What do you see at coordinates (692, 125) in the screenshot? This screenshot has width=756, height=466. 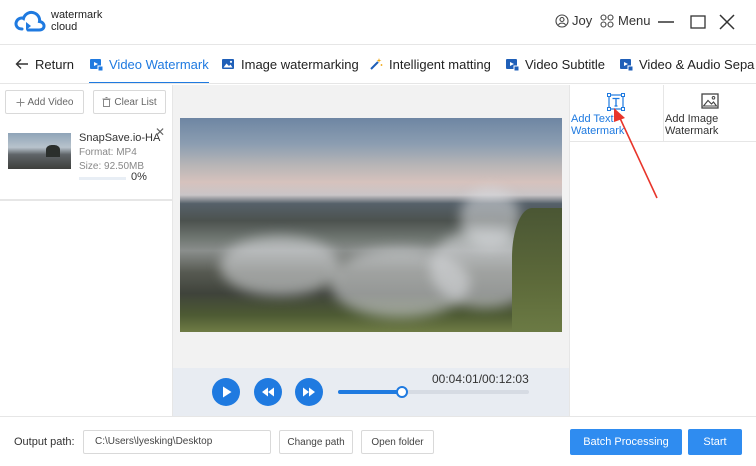 I see `image-watermark-label: Add Image Watermark` at bounding box center [692, 125].